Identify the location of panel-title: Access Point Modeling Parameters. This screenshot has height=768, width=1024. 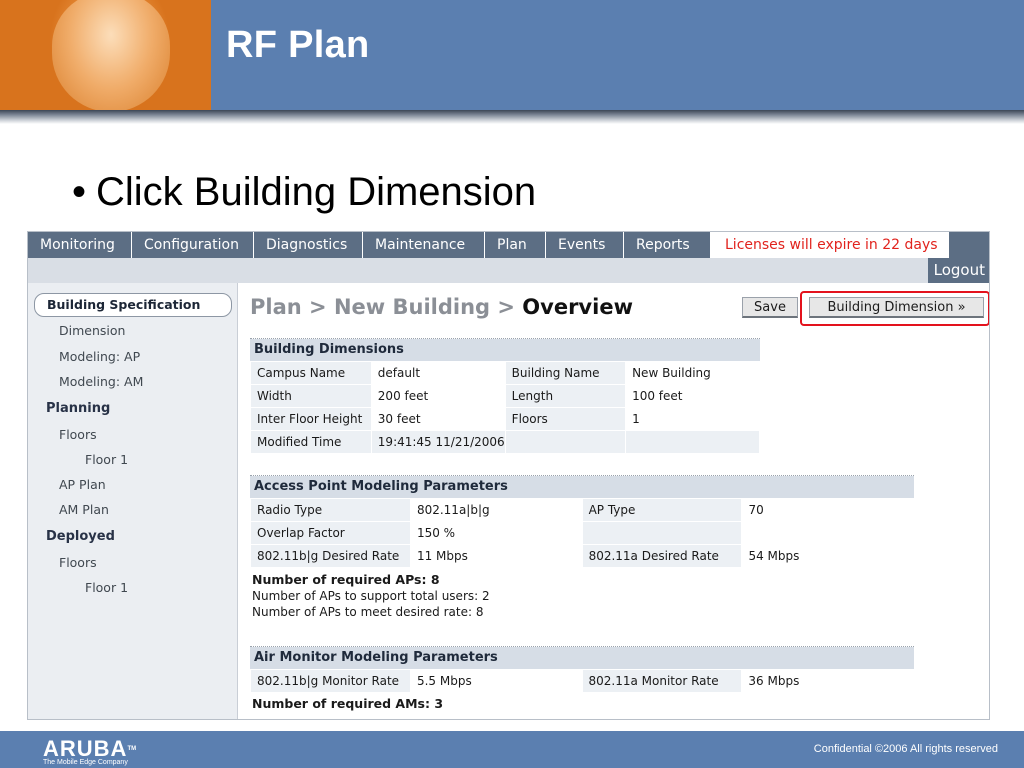
(582, 487).